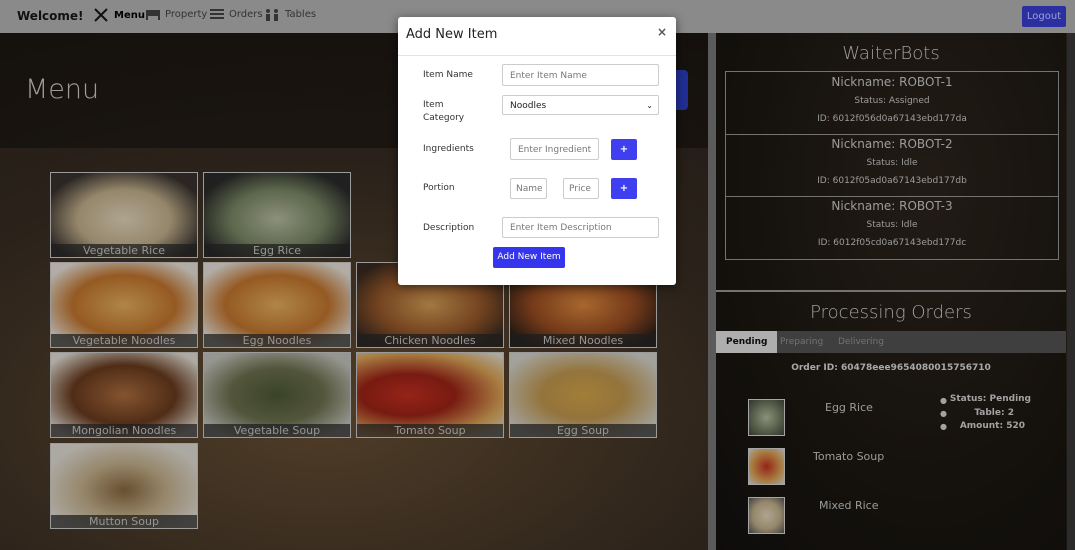 The image size is (1075, 550). What do you see at coordinates (554, 149) in the screenshot?
I see `ingredient-input: Enter Ingredient` at bounding box center [554, 149].